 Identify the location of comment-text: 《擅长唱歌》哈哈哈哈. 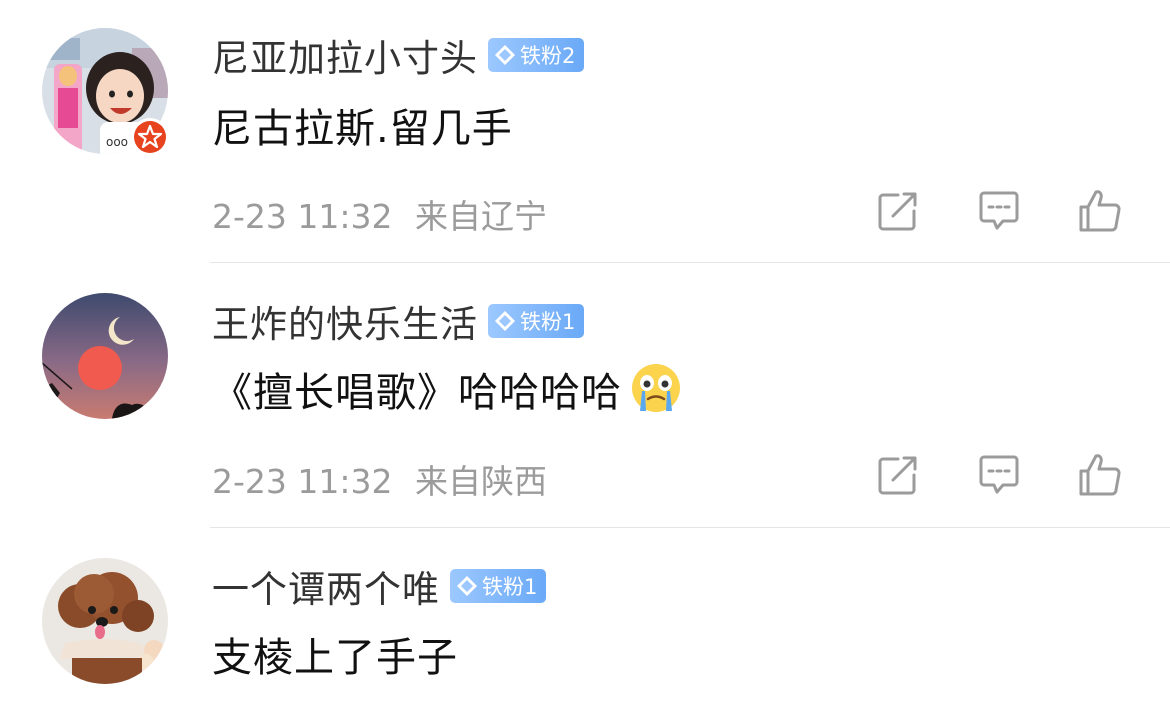
(448, 389).